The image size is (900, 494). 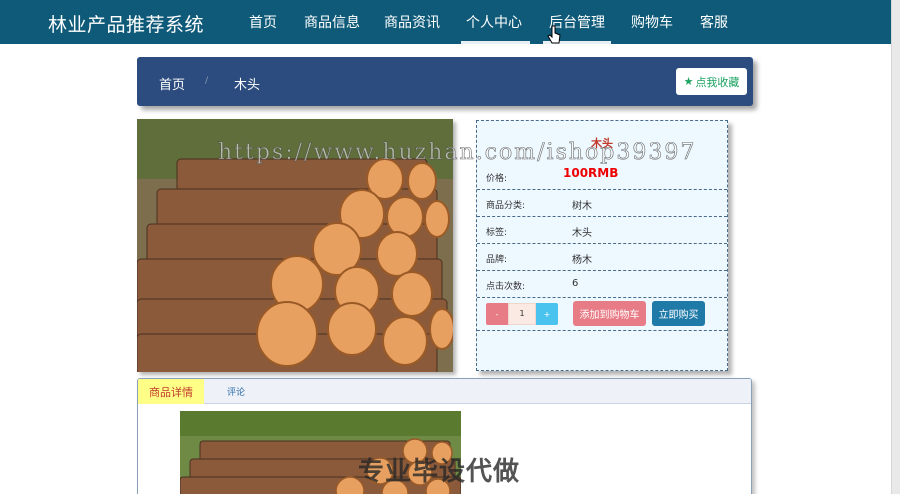 What do you see at coordinates (457, 153) in the screenshot?
I see `watermark-text: https://www.huzhan.com/ishop39397` at bounding box center [457, 153].